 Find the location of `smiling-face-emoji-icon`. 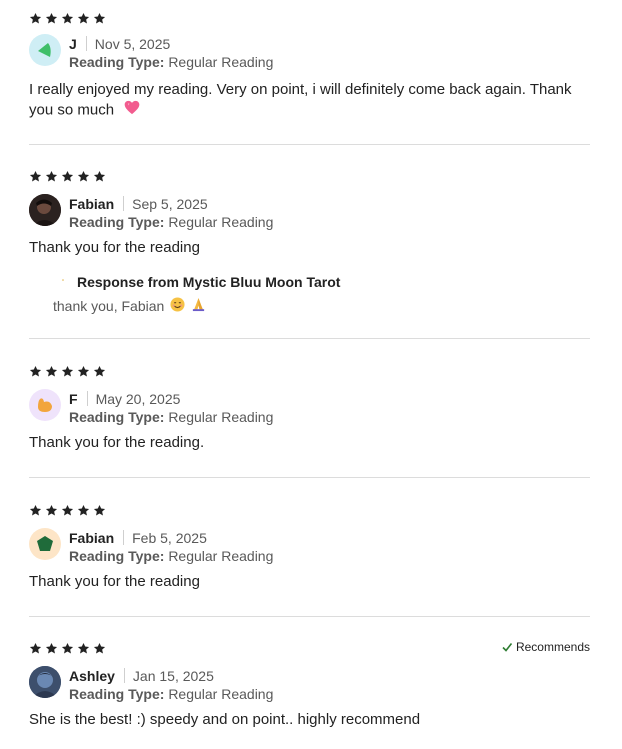

smiling-face-emoji-icon is located at coordinates (177, 306).